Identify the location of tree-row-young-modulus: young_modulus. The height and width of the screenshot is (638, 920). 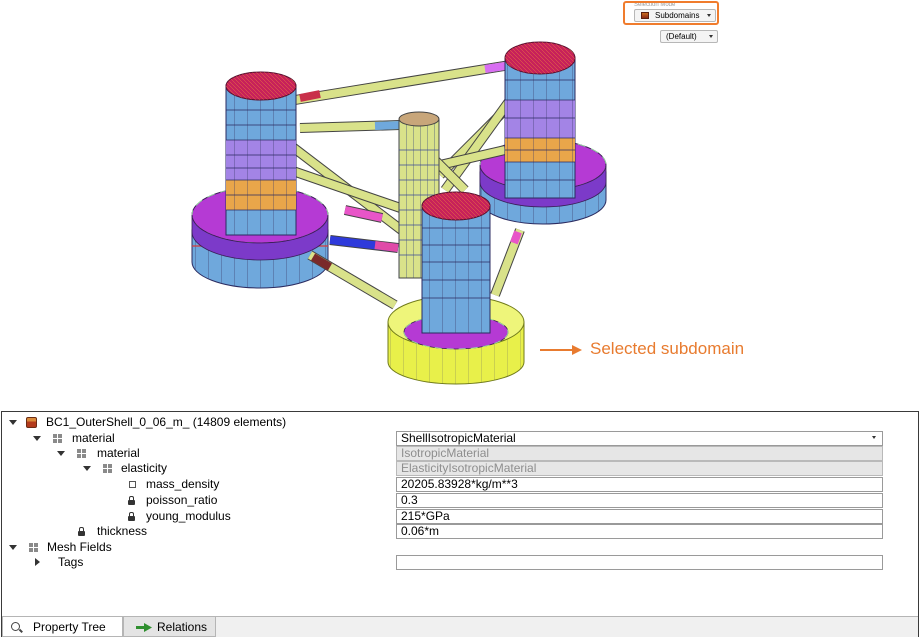
(197, 516).